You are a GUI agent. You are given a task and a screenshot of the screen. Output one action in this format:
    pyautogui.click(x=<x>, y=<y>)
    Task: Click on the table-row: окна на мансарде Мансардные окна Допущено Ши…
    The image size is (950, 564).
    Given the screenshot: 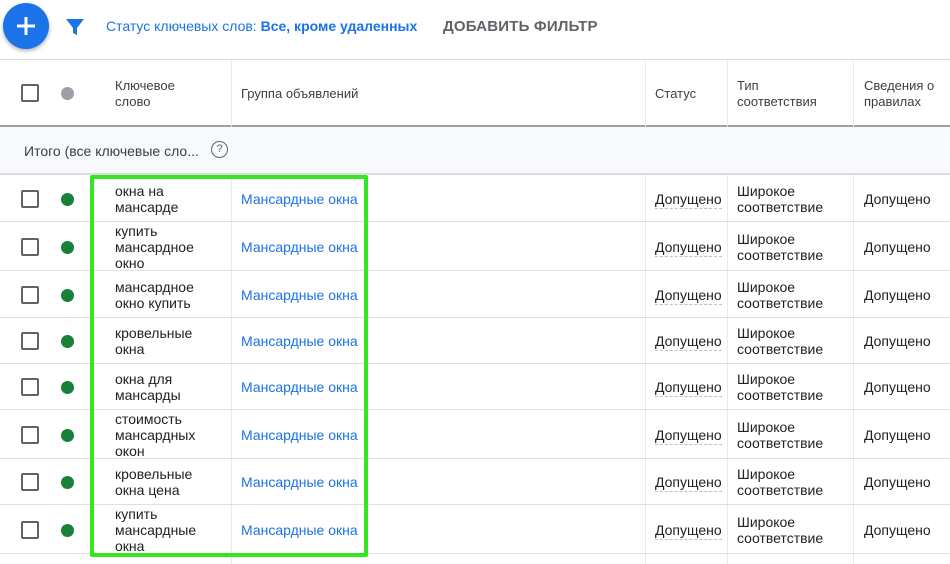 What is the action you would take?
    pyautogui.click(x=475, y=199)
    